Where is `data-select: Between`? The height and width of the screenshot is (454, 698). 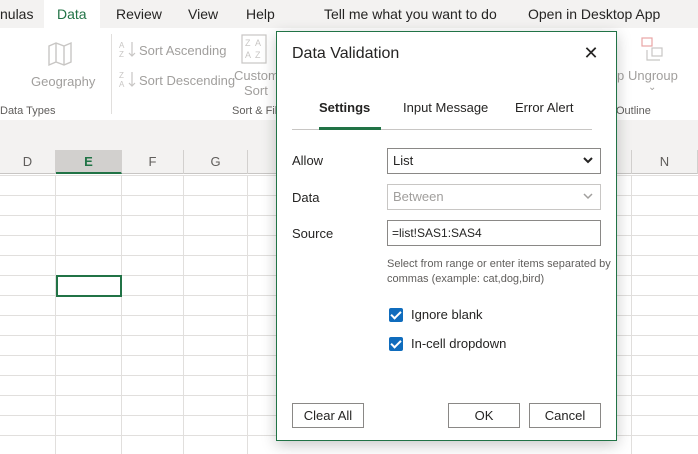 data-select: Between is located at coordinates (494, 197).